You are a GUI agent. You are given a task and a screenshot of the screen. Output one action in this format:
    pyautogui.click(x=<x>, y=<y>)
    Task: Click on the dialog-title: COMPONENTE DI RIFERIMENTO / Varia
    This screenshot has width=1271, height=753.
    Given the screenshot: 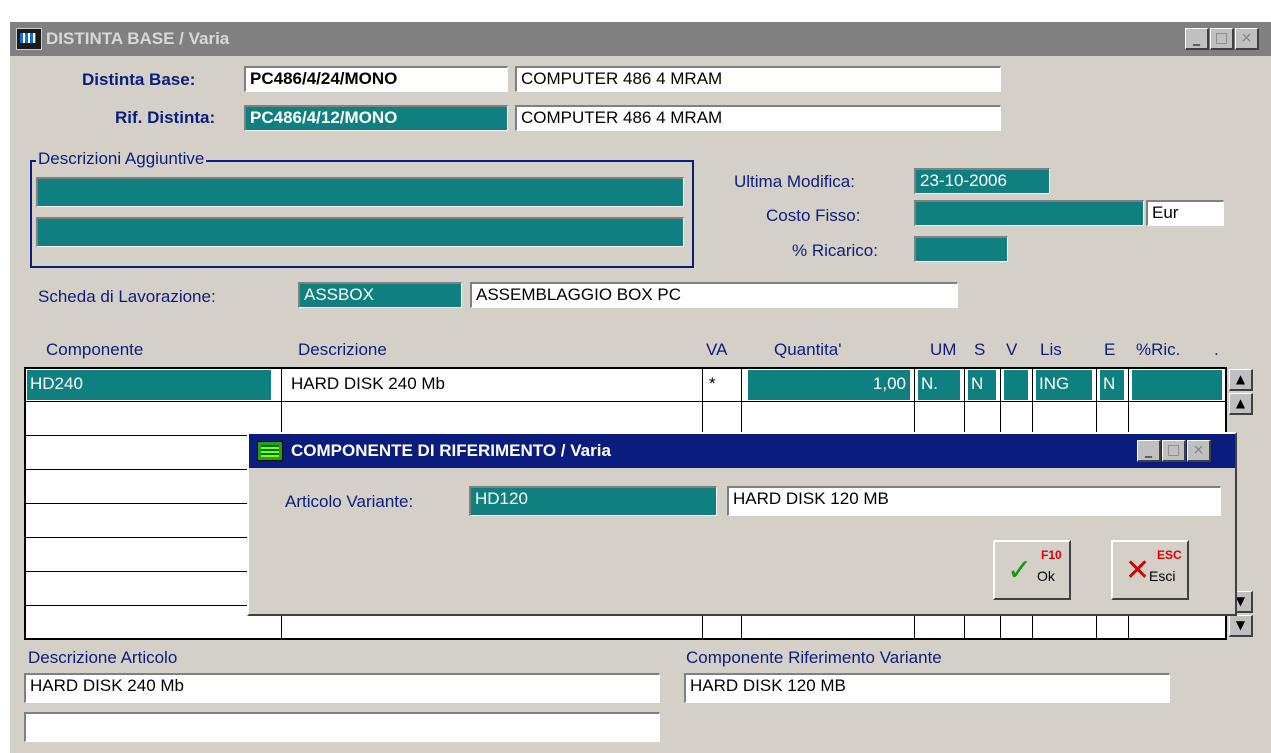 What is the action you would take?
    pyautogui.click(x=451, y=450)
    